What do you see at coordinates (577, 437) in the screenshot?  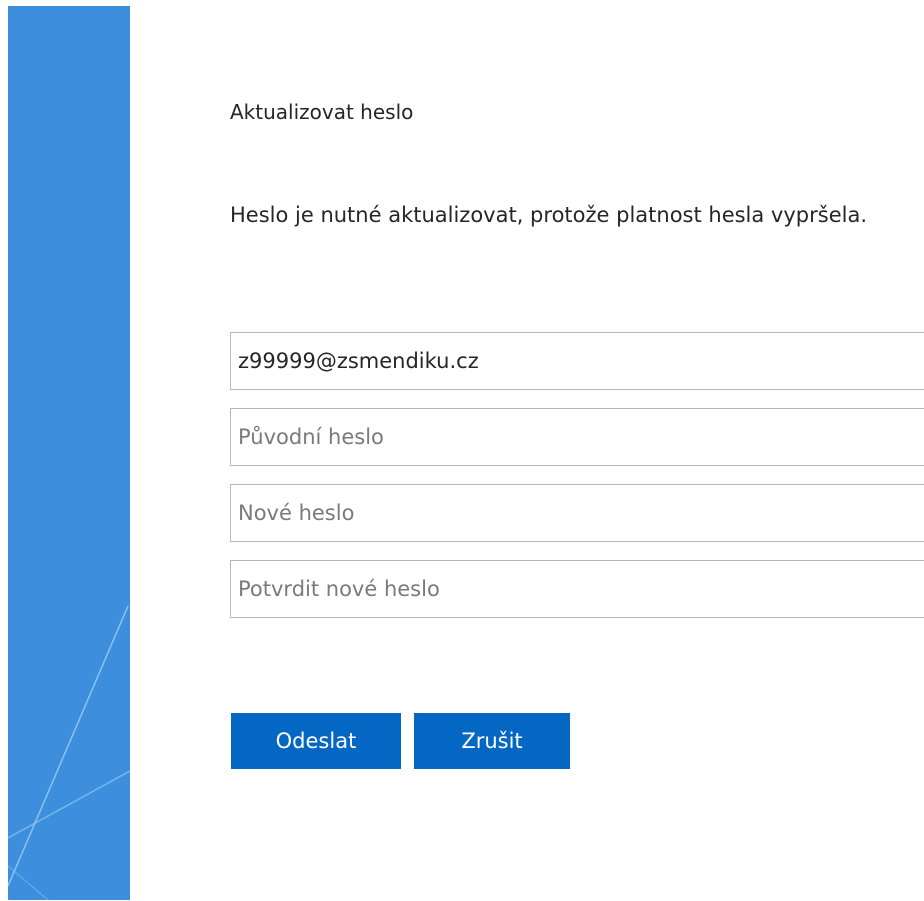 I see `old-password-field` at bounding box center [577, 437].